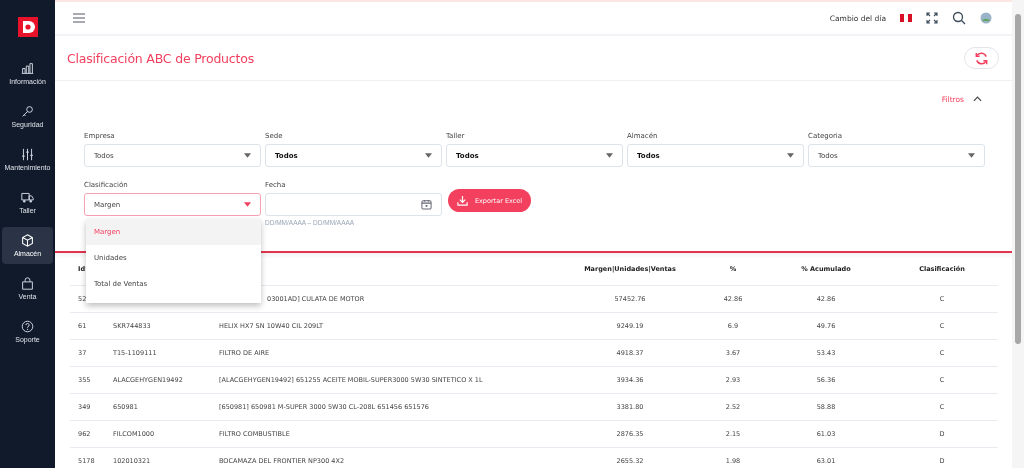  Describe the element at coordinates (906, 18) in the screenshot. I see `flag-icon` at that location.